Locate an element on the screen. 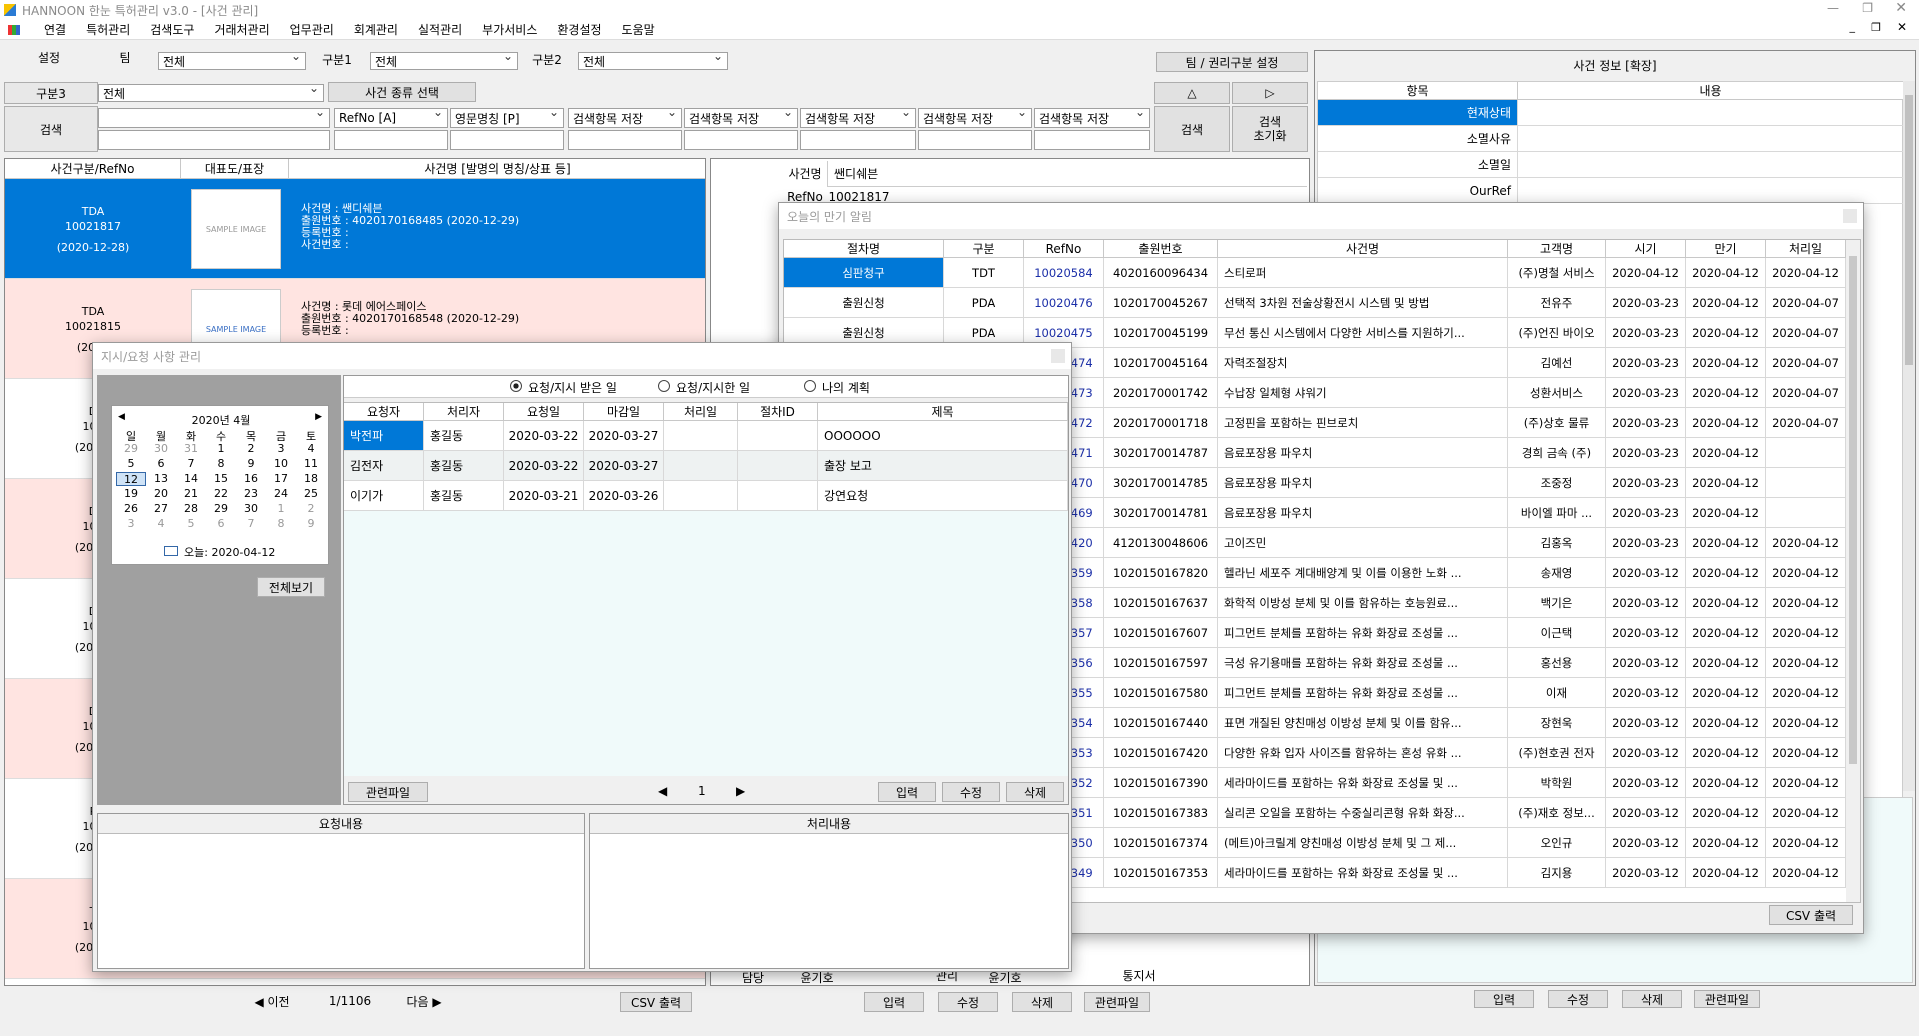 The image size is (1919, 1036). requests-cell: 2020-03-26 is located at coordinates (624, 496).